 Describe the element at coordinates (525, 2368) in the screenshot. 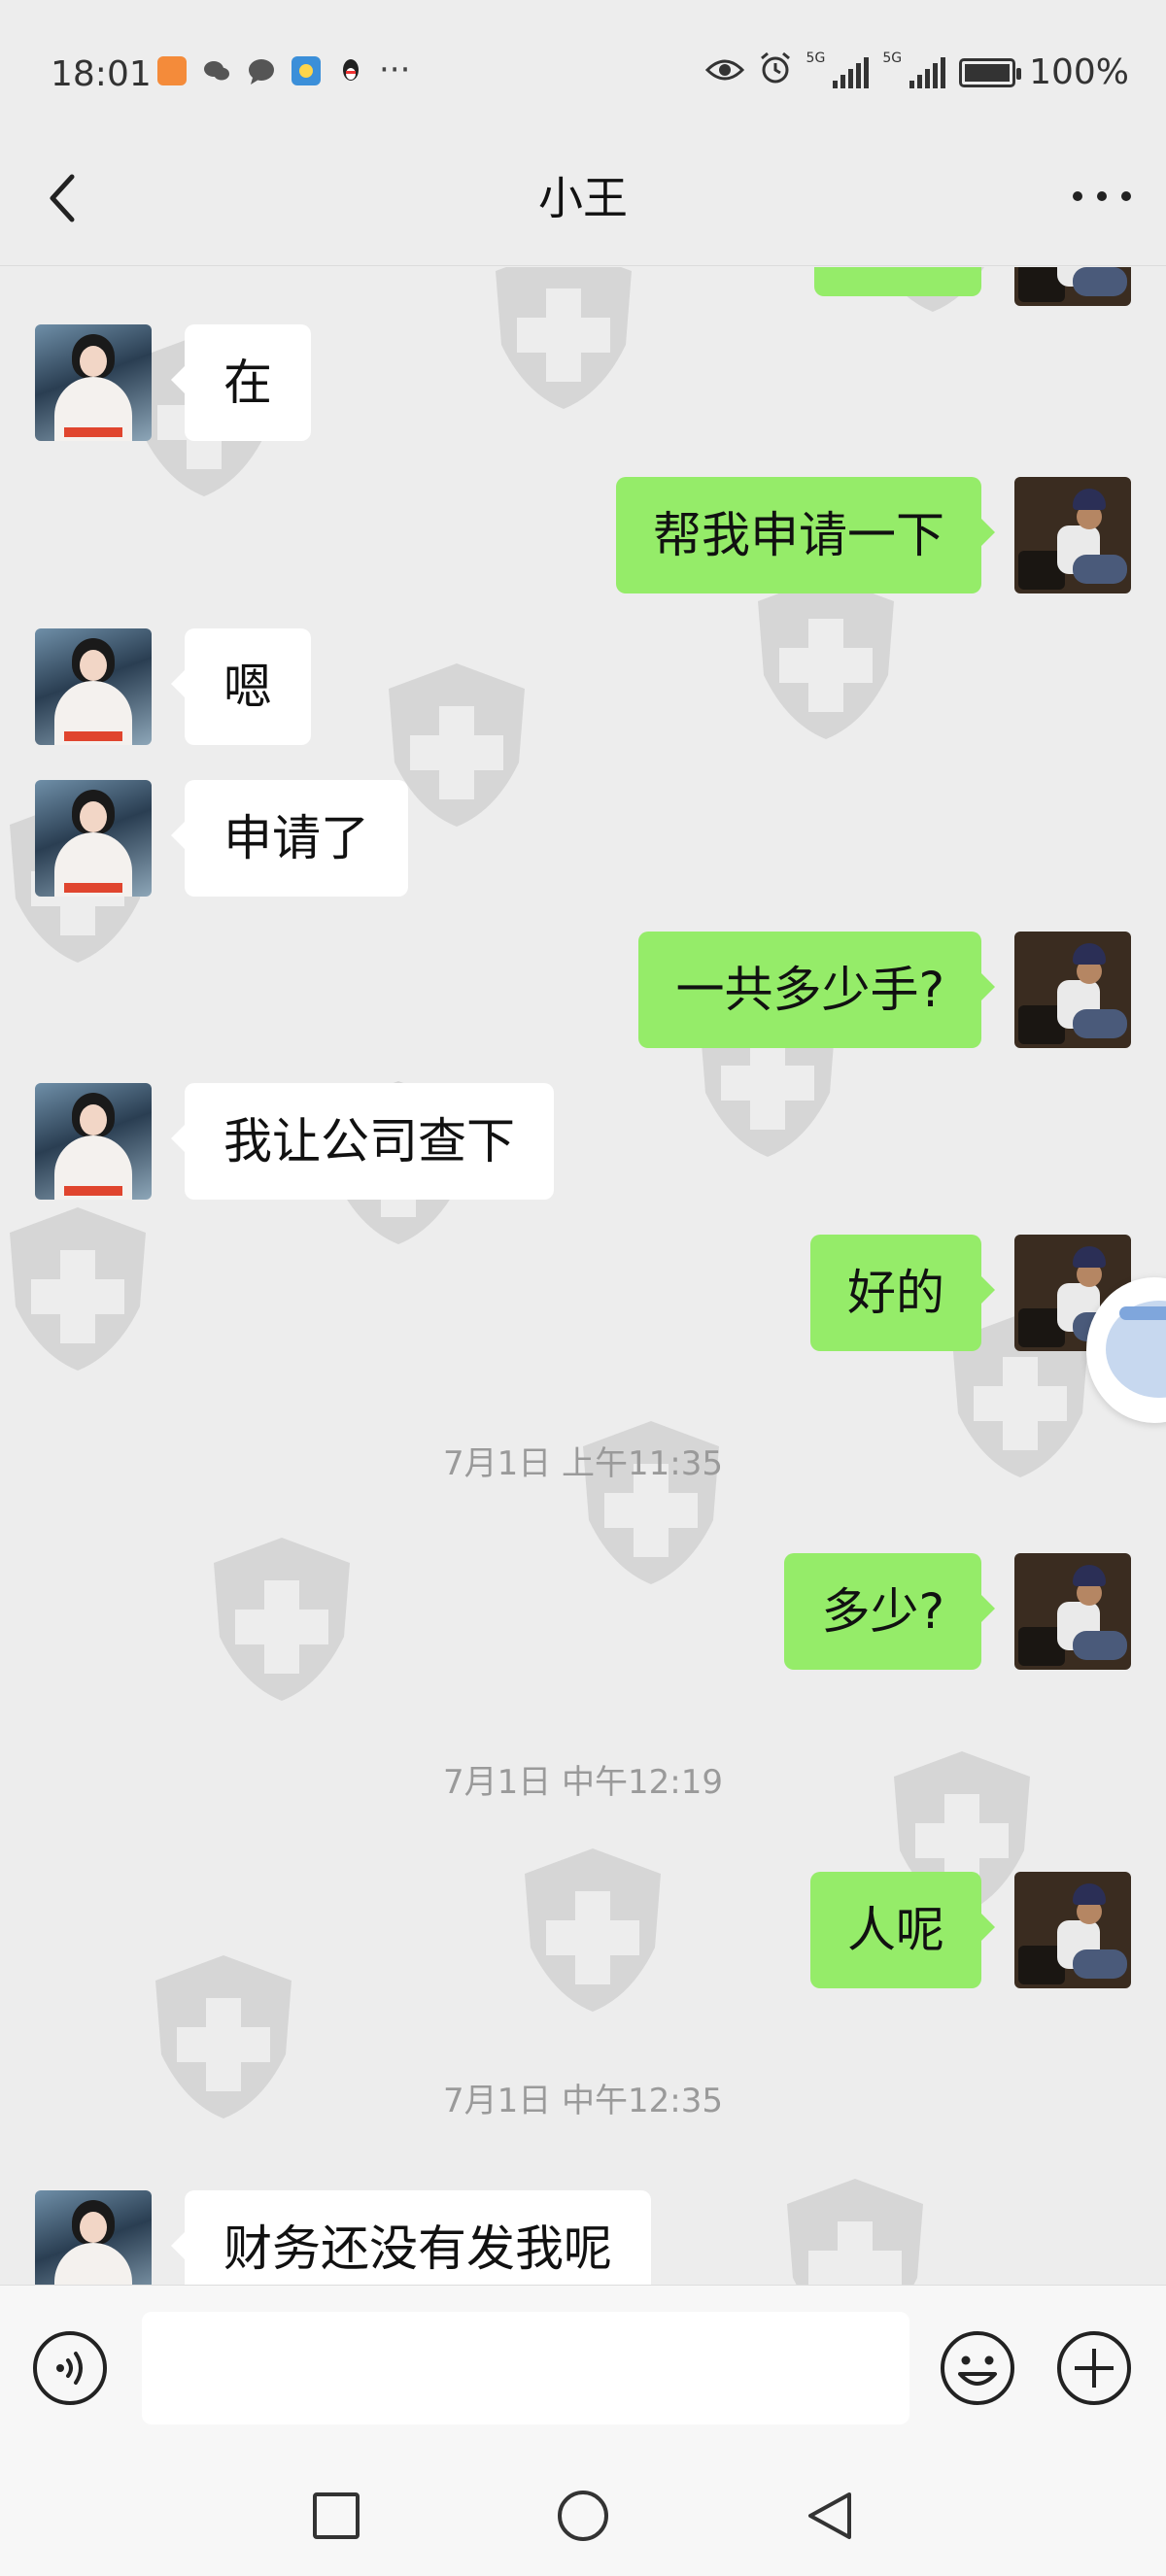

I see `message-input` at that location.